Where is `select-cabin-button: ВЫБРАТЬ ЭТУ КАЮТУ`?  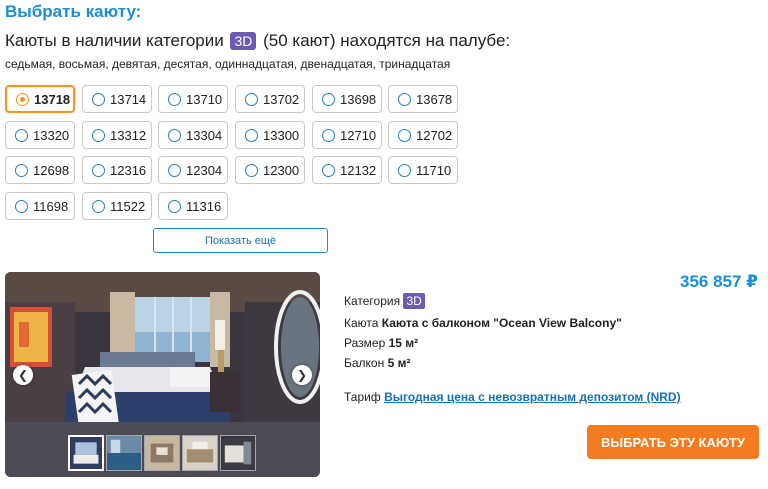
select-cabin-button: ВЫБРАТЬ ЭТУ КАЮТУ is located at coordinates (673, 442).